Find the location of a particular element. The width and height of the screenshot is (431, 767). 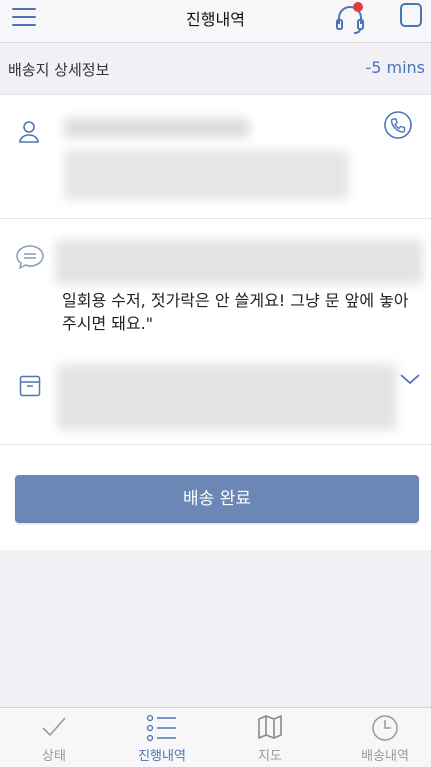

tab-label: 지도 is located at coordinates (270, 756).